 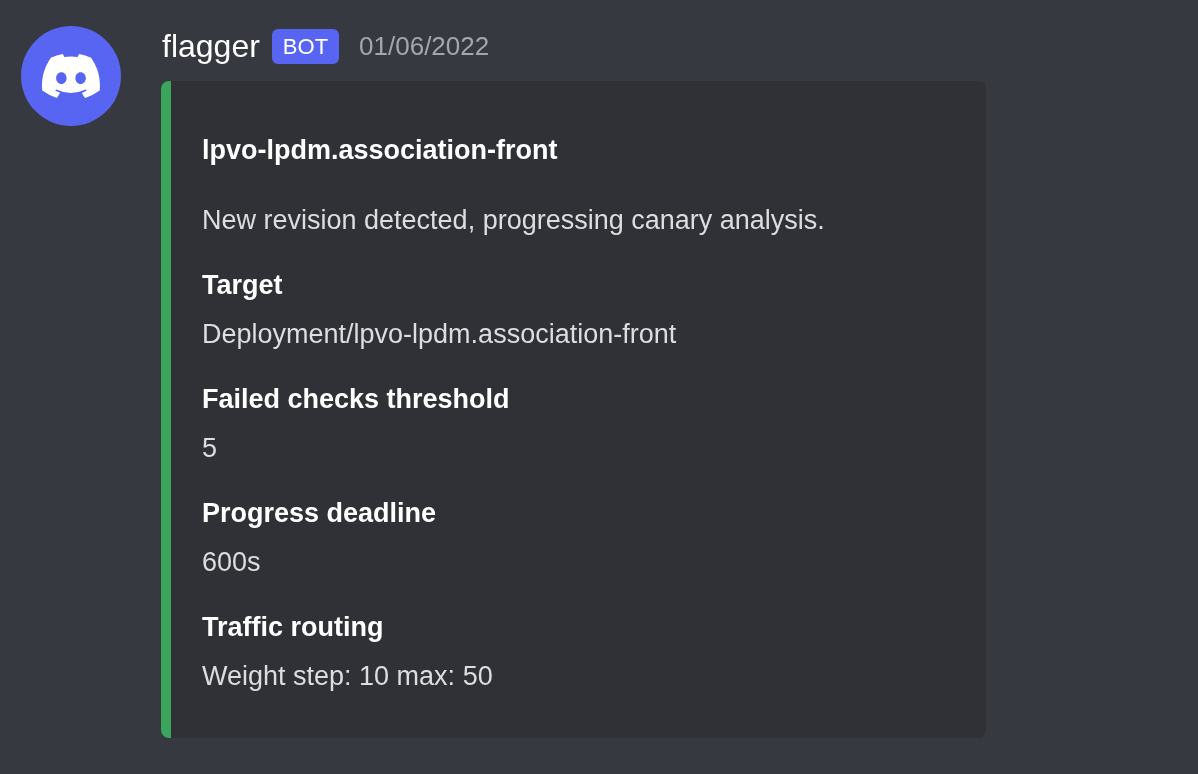 I want to click on field-value: 5, so click(x=210, y=448).